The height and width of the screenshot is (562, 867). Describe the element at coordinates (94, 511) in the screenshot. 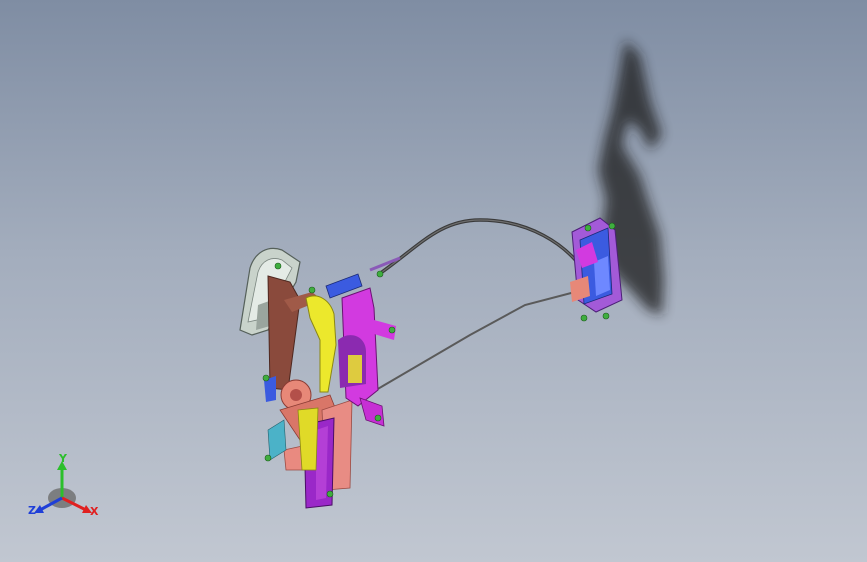

I see `triad-x-label: X` at that location.